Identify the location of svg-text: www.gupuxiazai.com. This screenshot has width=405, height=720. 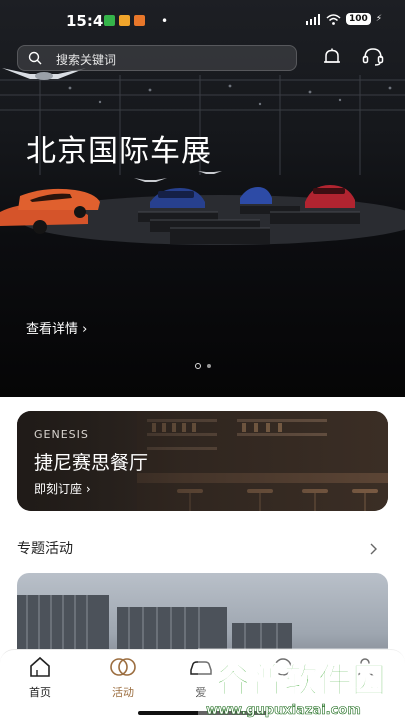
(283, 710).